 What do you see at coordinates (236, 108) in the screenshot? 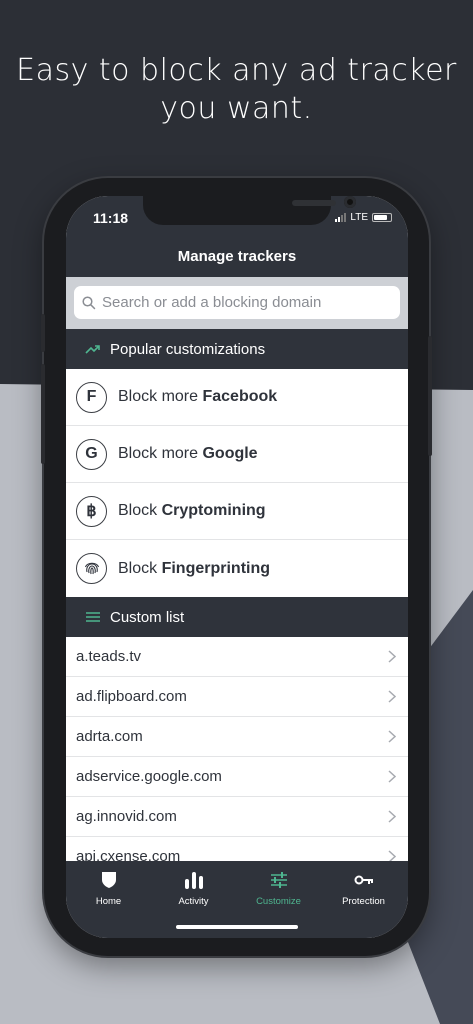
I see `headline-line2: you want.` at bounding box center [236, 108].